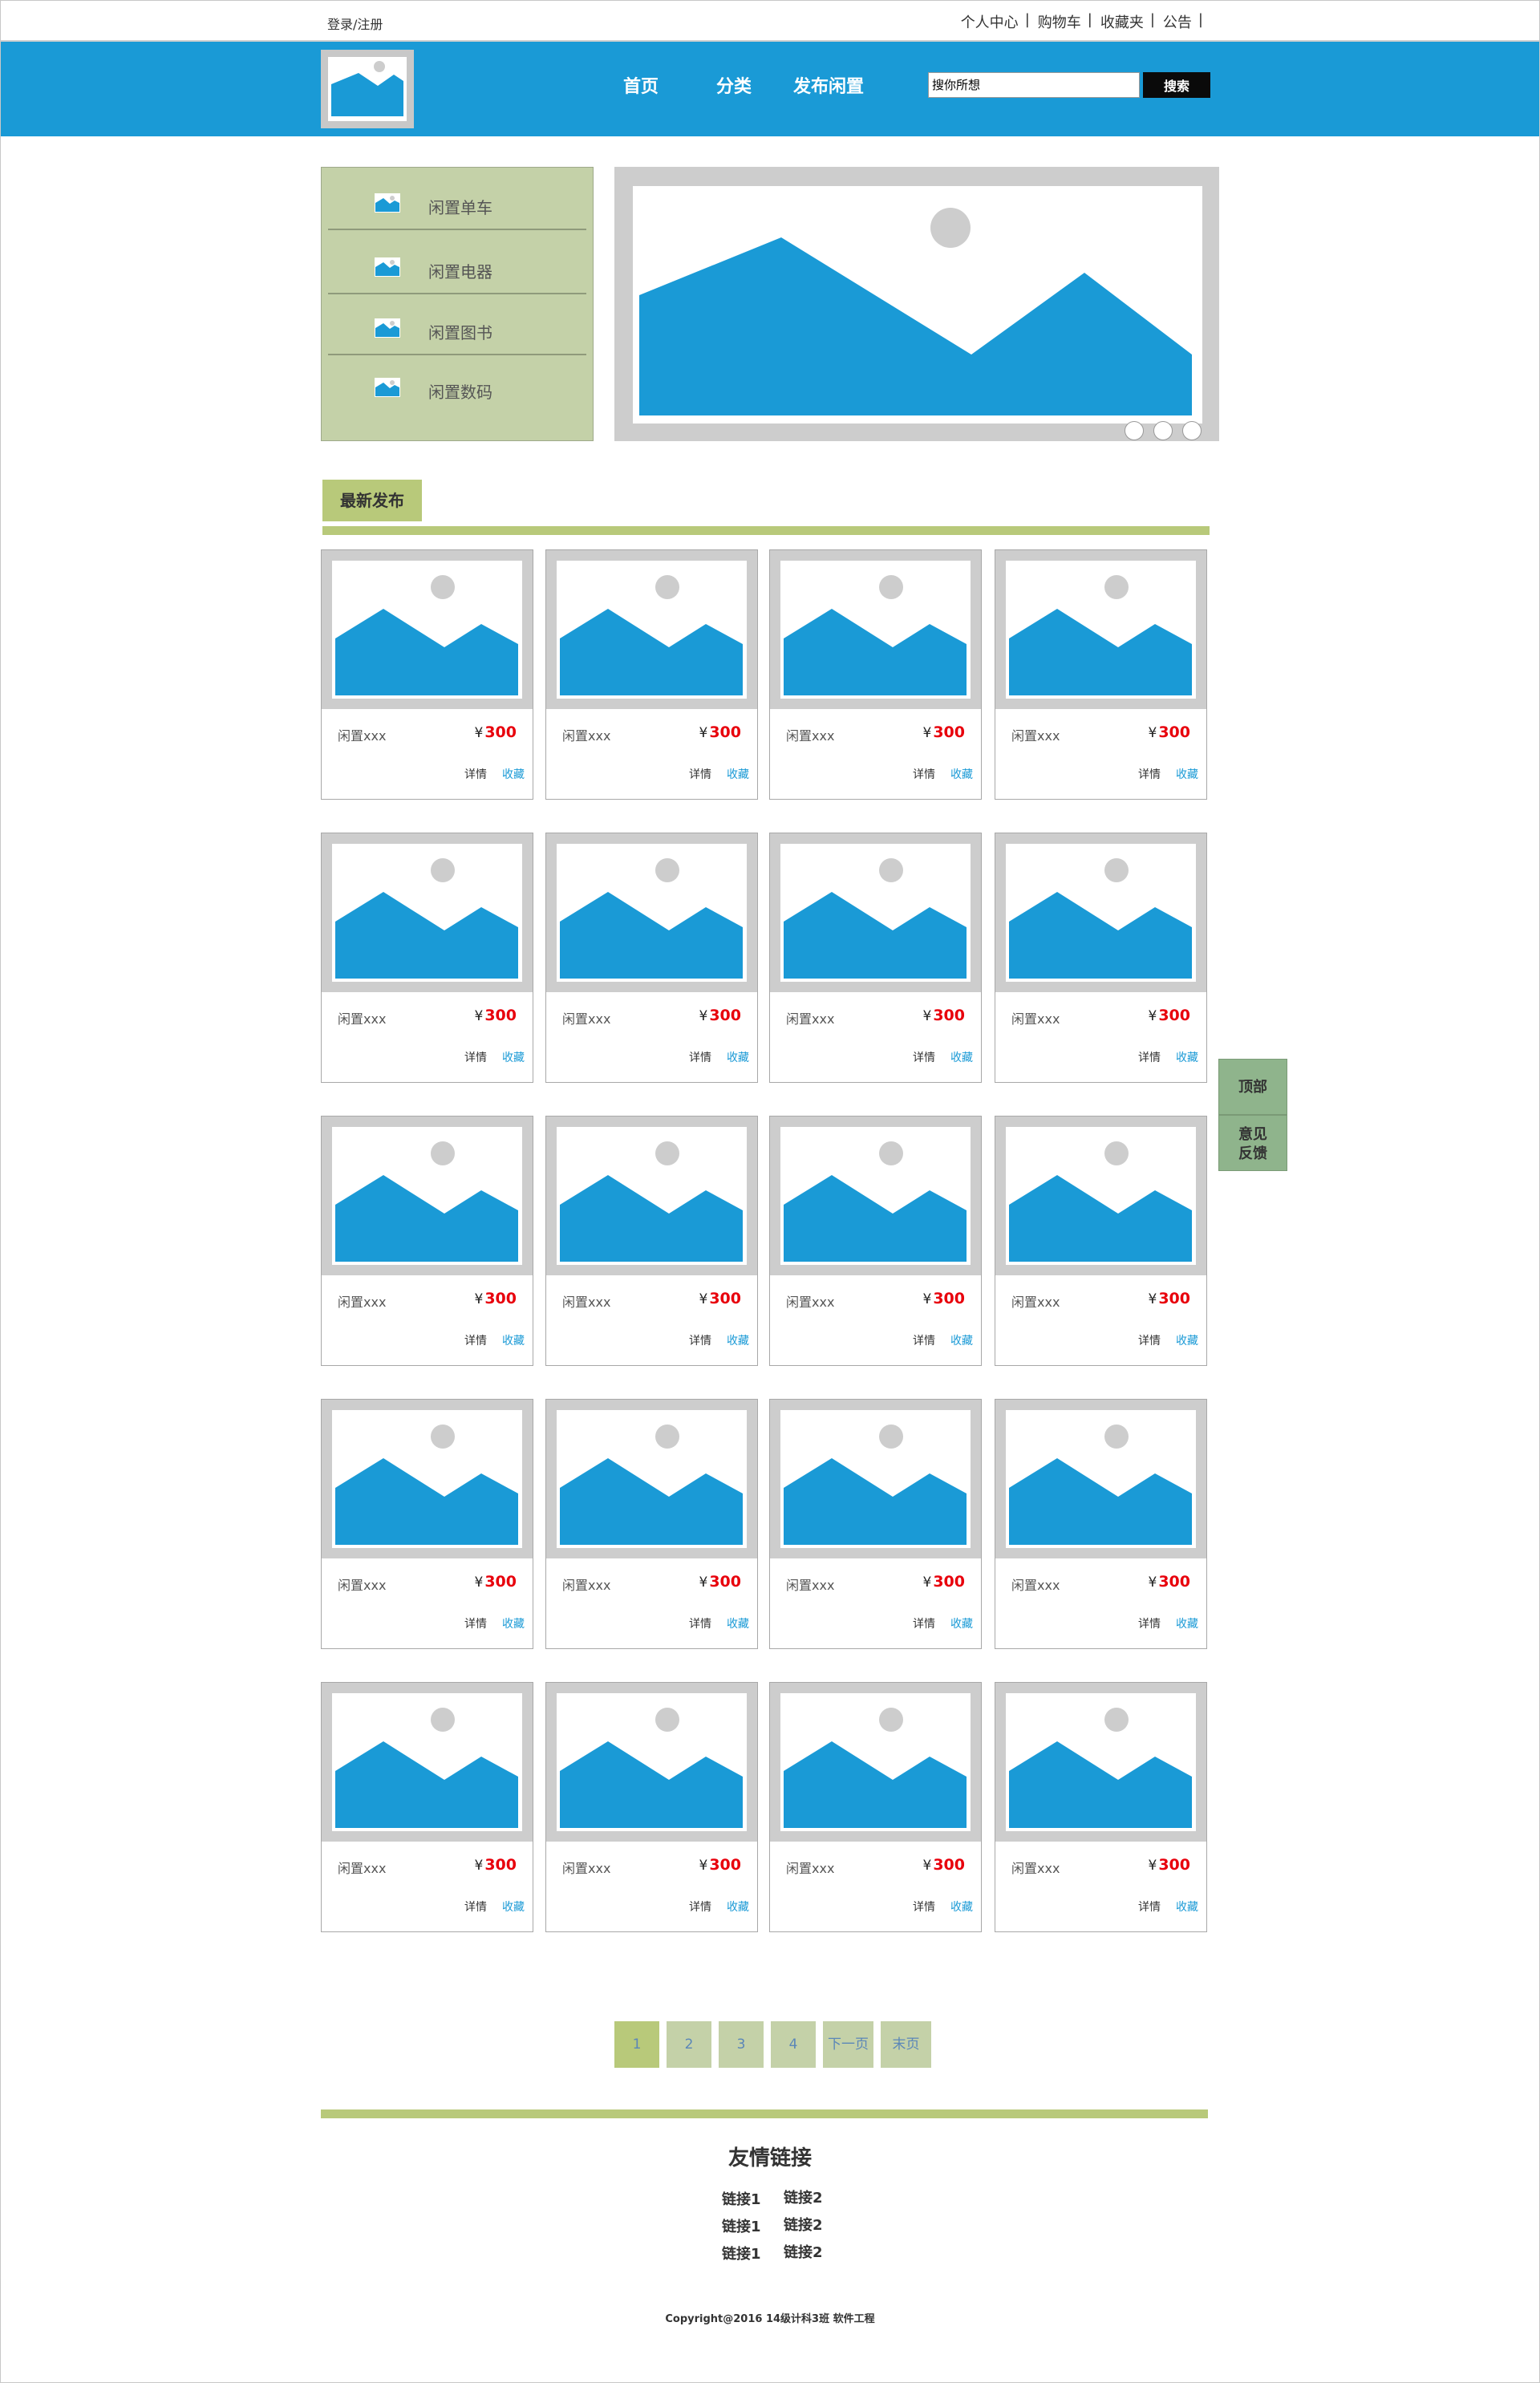 The height and width of the screenshot is (2383, 1540). Describe the element at coordinates (1177, 21) in the screenshot. I see `announcement-link: 公告` at that location.